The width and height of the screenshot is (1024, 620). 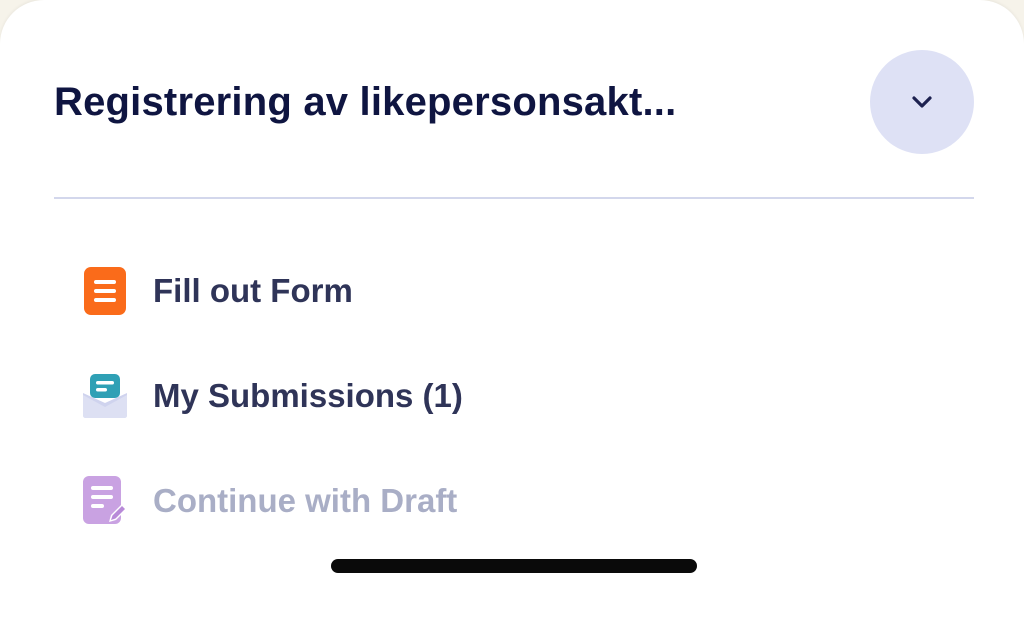 What do you see at coordinates (305, 500) in the screenshot?
I see `menu-item-label: Continue with Draft` at bounding box center [305, 500].